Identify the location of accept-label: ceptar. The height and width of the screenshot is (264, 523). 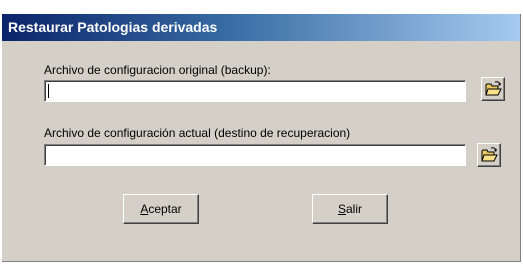
(165, 209).